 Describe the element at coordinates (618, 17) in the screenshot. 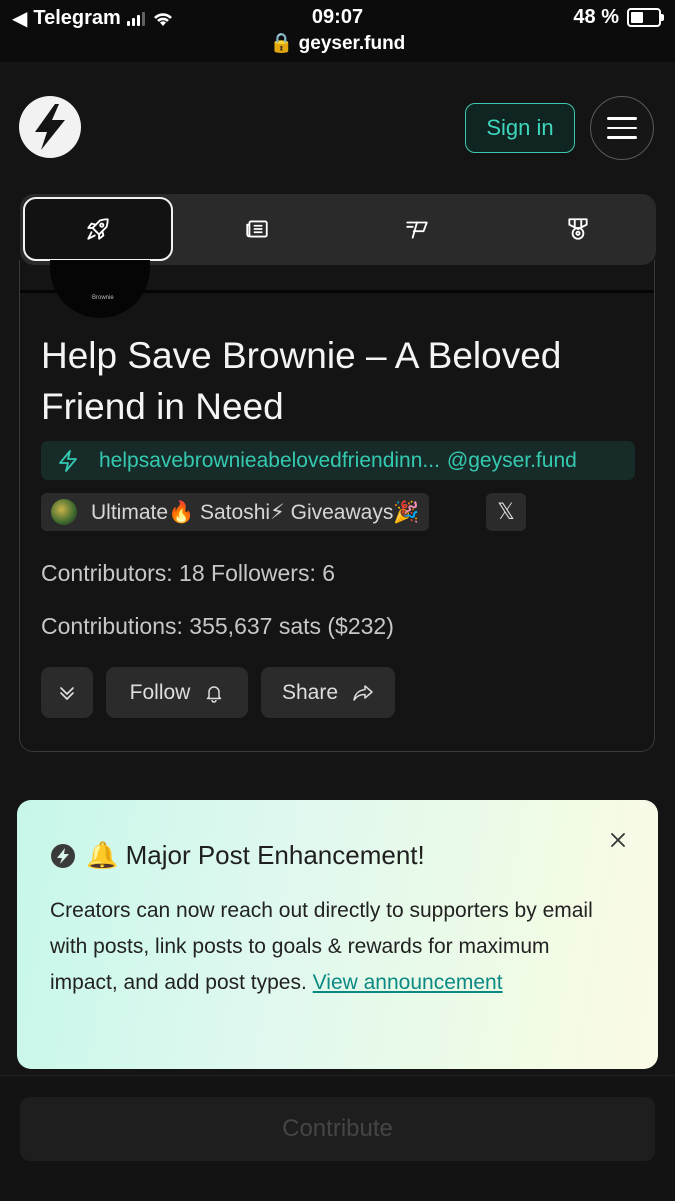

I see `battery-status: 48 %` at that location.